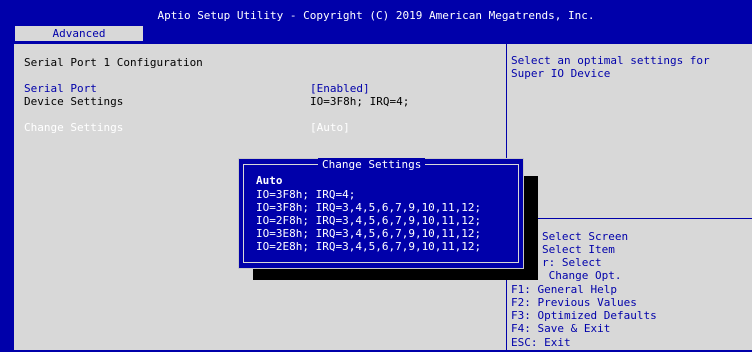 Image resolution: width=752 pixels, height=352 pixels. Describe the element at coordinates (340, 88) in the screenshot. I see `serial-port-value: [Enabled]` at that location.